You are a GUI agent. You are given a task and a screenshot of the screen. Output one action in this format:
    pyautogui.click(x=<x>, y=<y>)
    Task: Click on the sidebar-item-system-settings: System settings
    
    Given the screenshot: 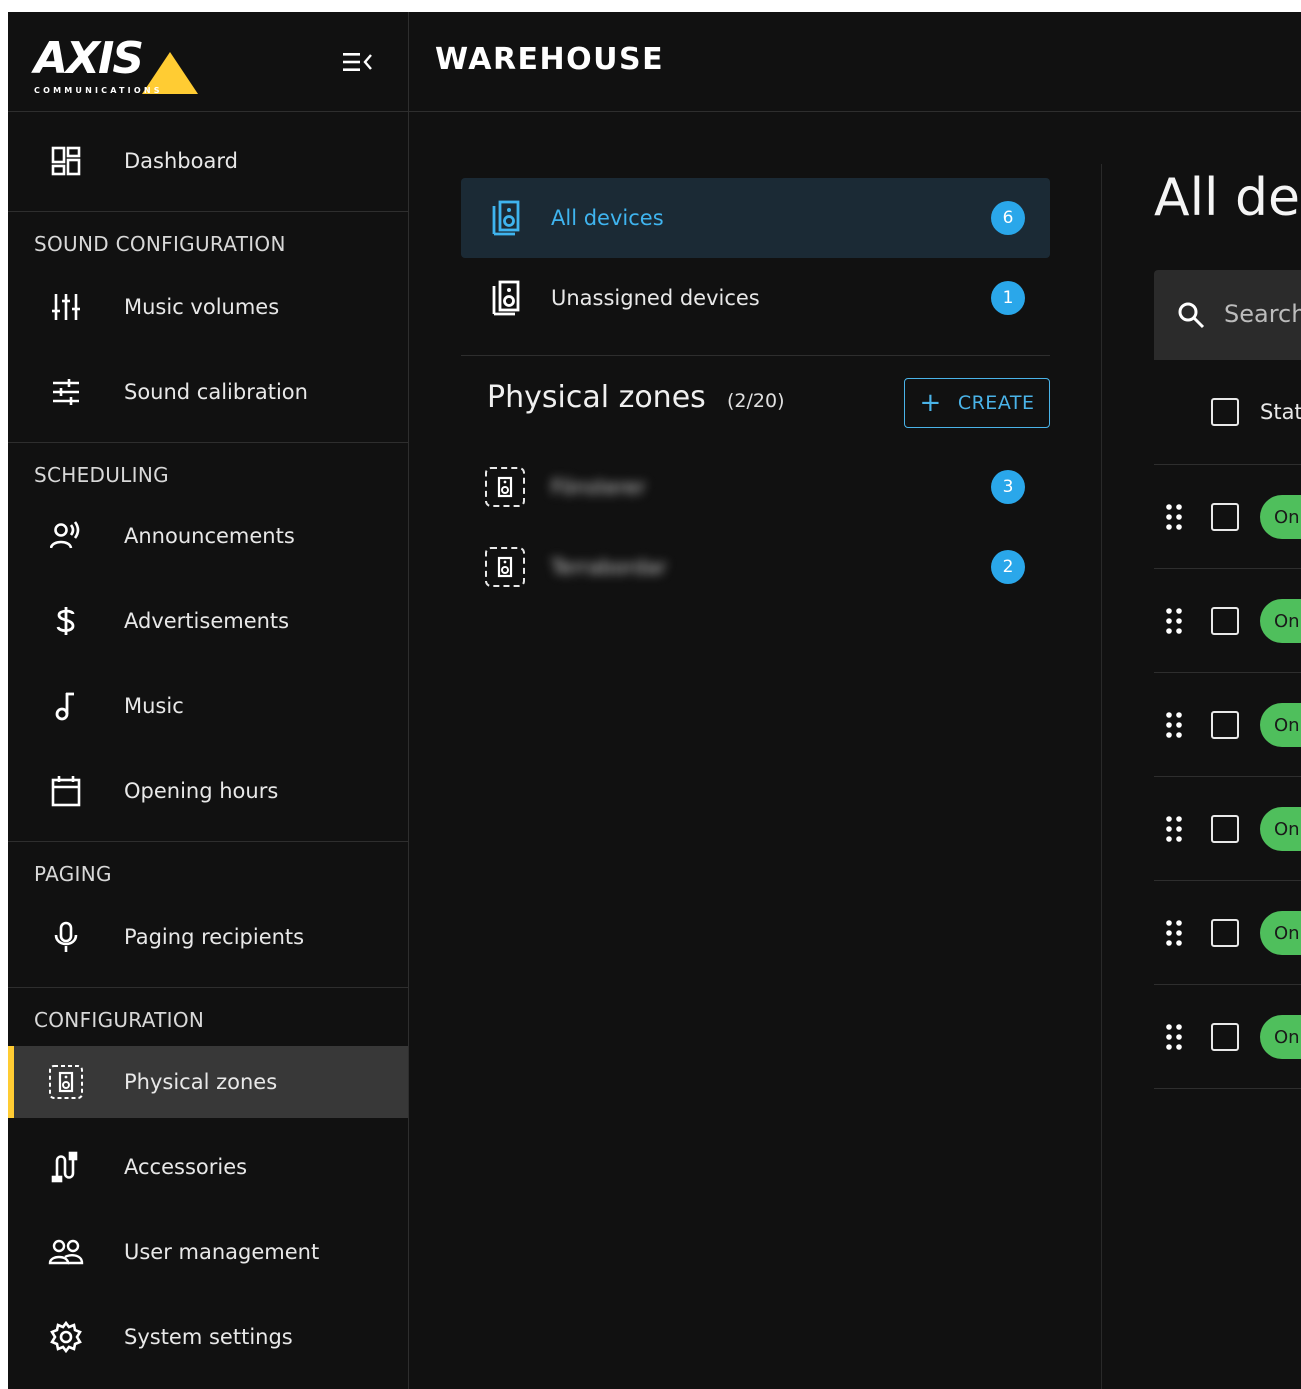 What is the action you would take?
    pyautogui.click(x=208, y=1337)
    